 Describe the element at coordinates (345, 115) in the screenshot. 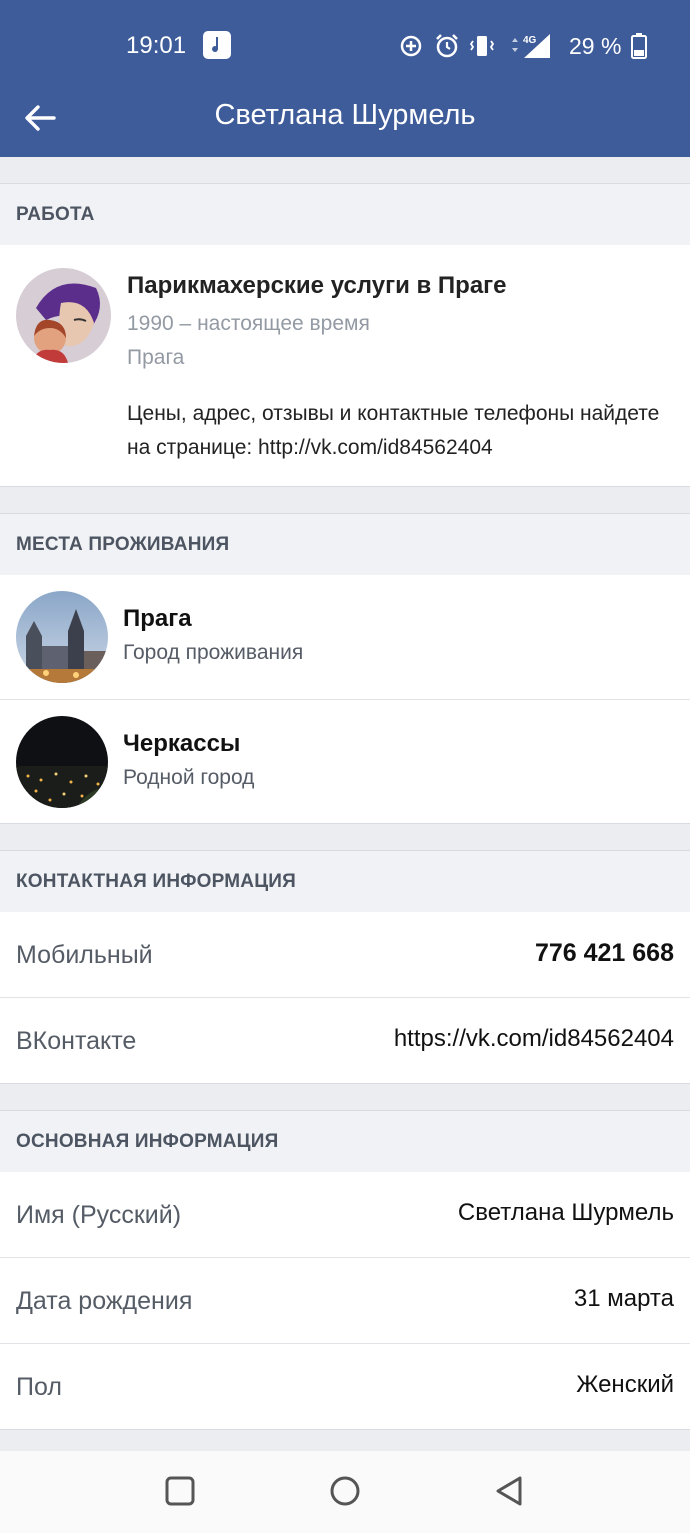

I see `page-title: Светлана Шурмель` at that location.